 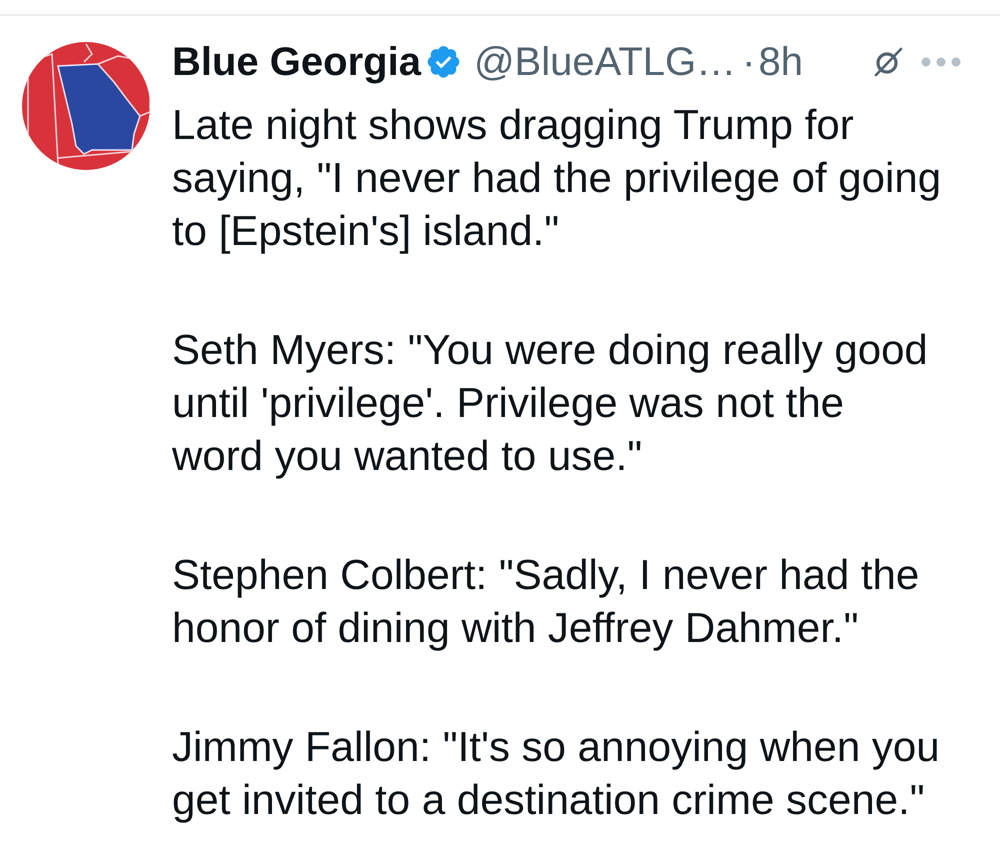 What do you see at coordinates (557, 178) in the screenshot?
I see `tweet-paragraph: Late night shows dragging Trump for saying, "I never had the privilege of going to [Epstein's] island."` at bounding box center [557, 178].